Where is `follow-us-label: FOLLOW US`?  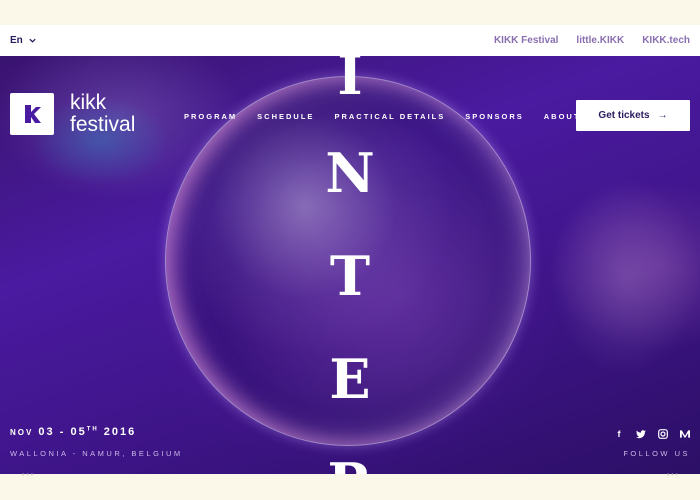
follow-us-label: FOLLOW US is located at coordinates (656, 453).